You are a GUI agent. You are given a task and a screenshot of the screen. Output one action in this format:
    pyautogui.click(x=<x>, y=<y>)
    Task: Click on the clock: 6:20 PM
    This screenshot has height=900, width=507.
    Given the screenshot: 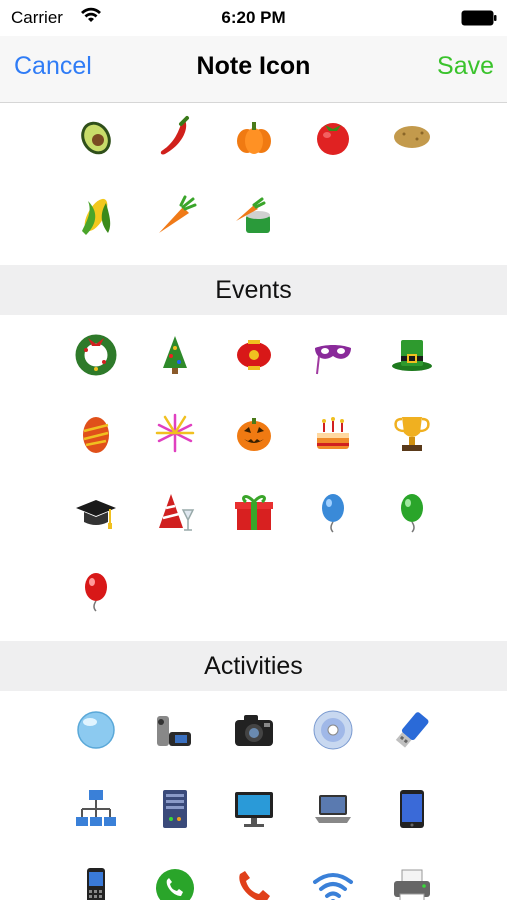 What is the action you would take?
    pyautogui.click(x=253, y=17)
    